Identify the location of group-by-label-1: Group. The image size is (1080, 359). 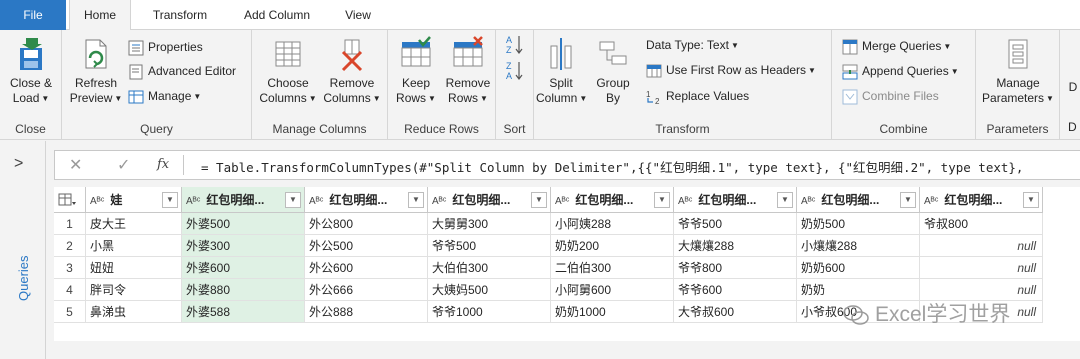
(613, 83).